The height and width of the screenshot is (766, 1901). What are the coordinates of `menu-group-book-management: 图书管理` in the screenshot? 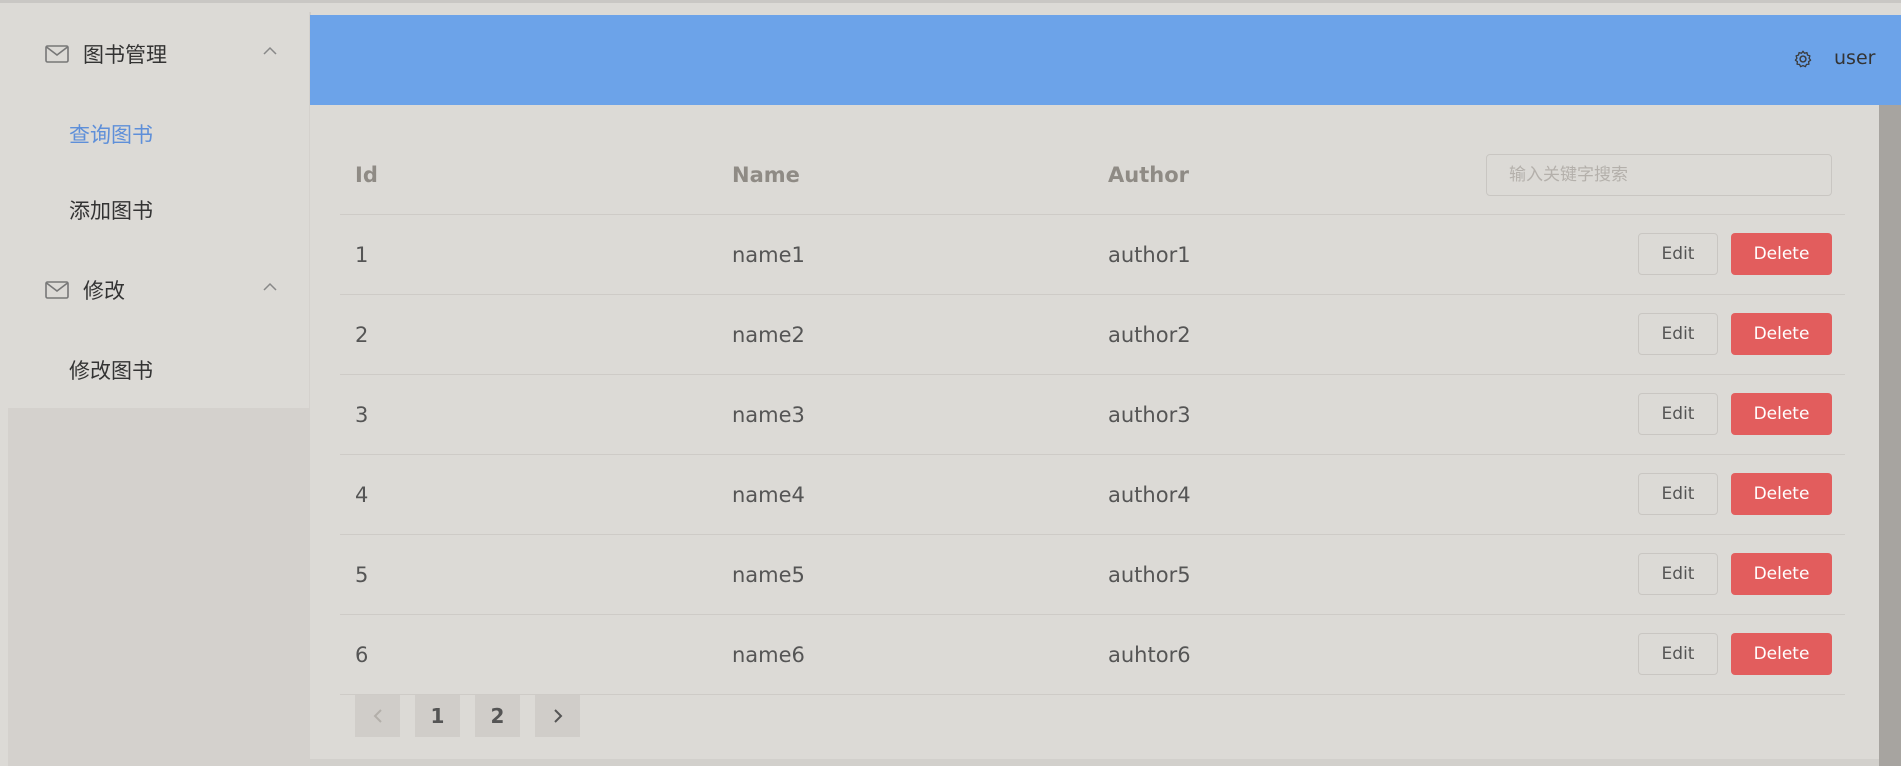 It's located at (158, 54).